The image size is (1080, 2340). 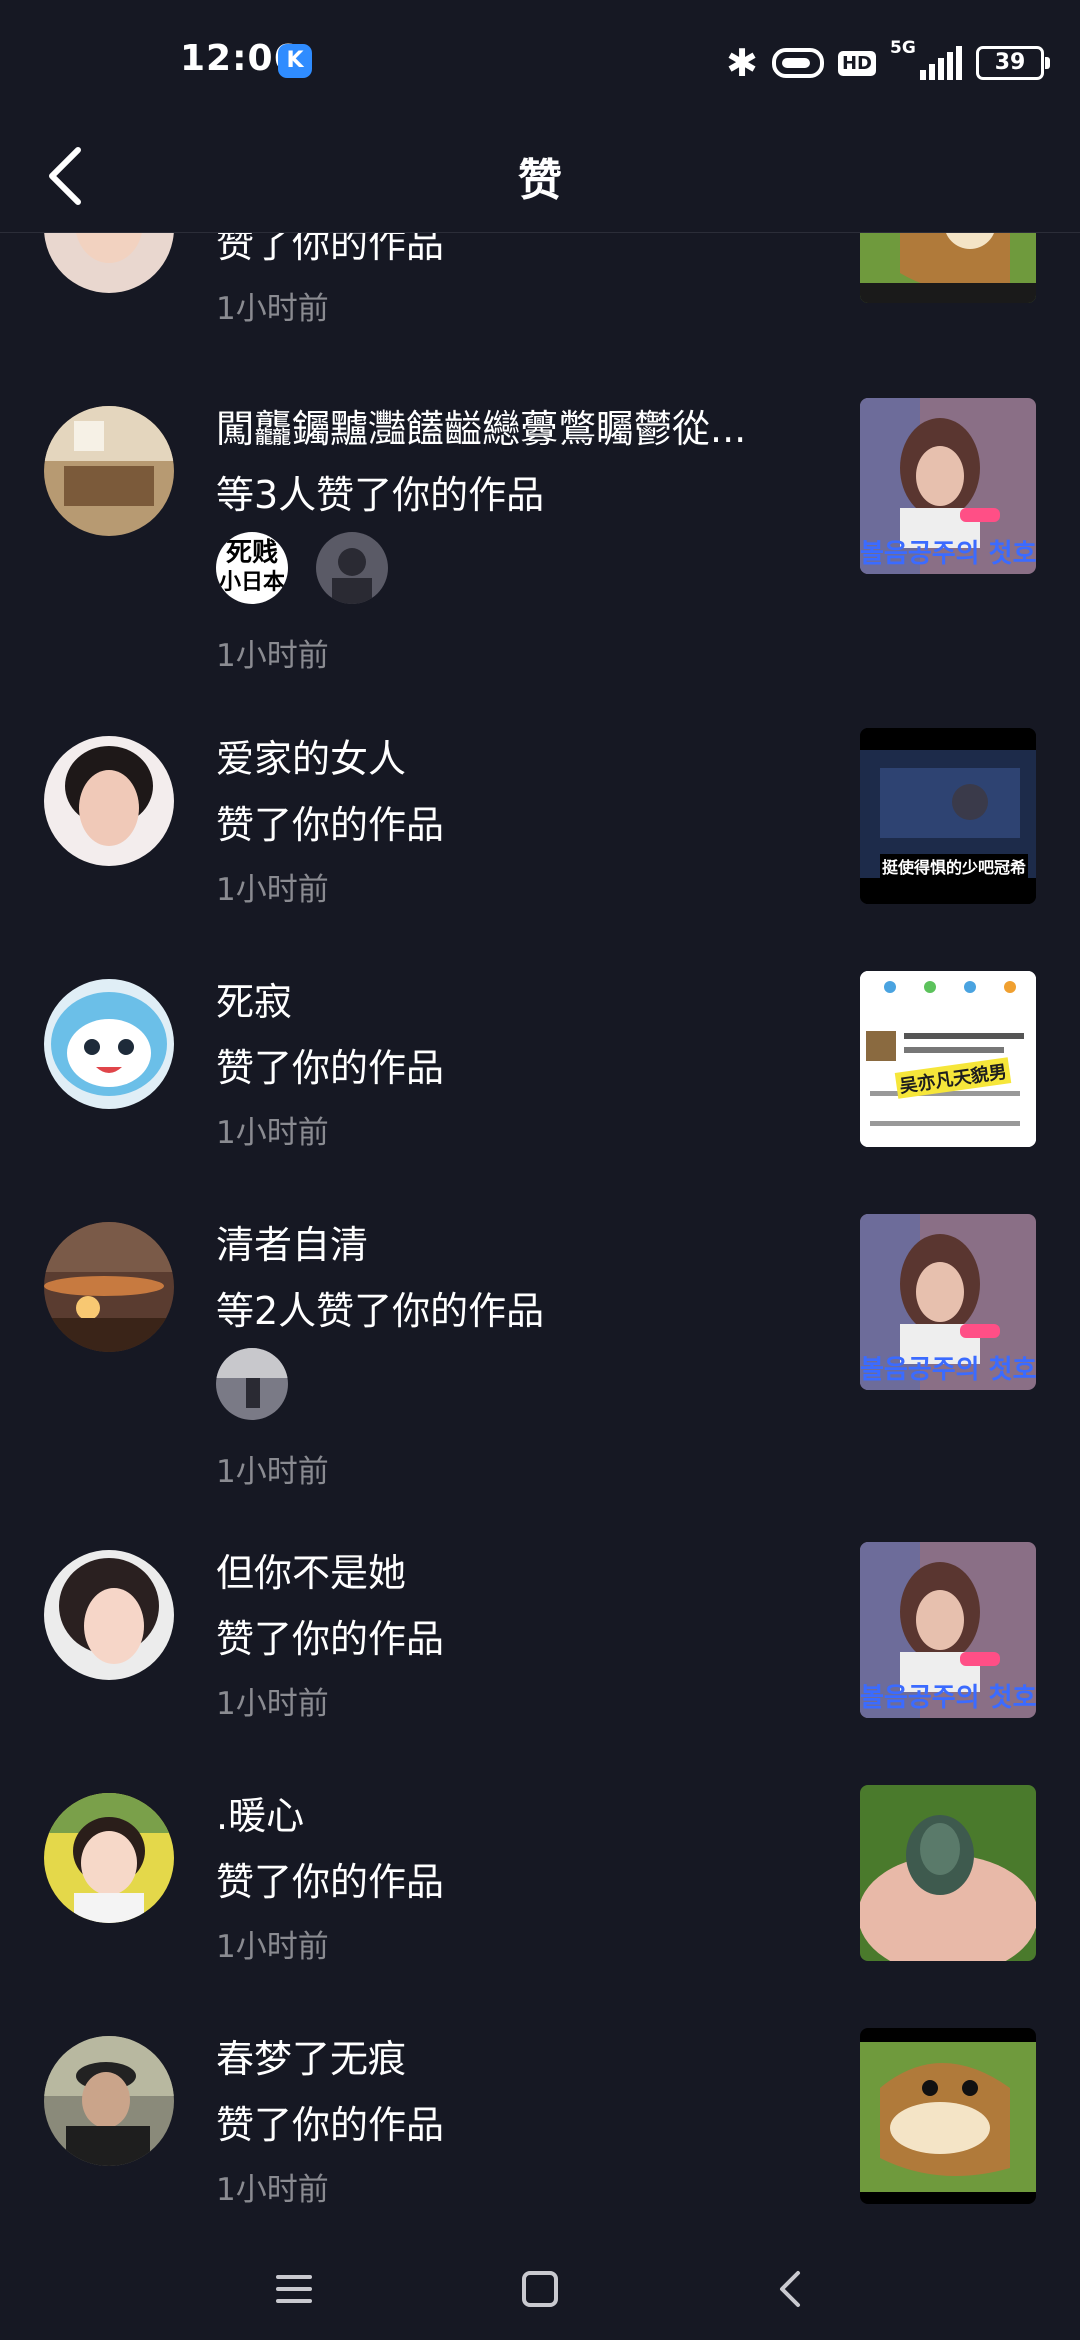 I want to click on chevron-left-icon, so click(x=790, y=2289).